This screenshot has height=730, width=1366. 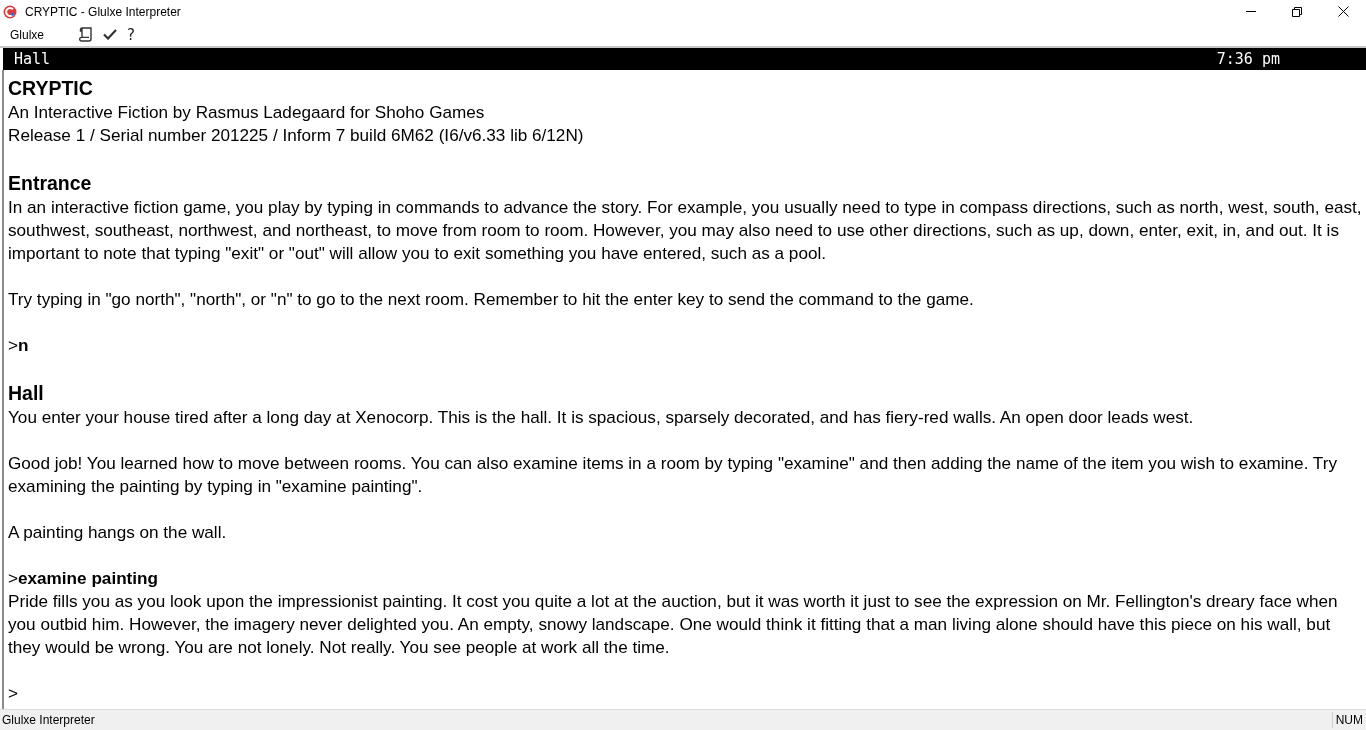 I want to click on window-title: CRYPTIC - Glulxe Interpreter, so click(x=103, y=11).